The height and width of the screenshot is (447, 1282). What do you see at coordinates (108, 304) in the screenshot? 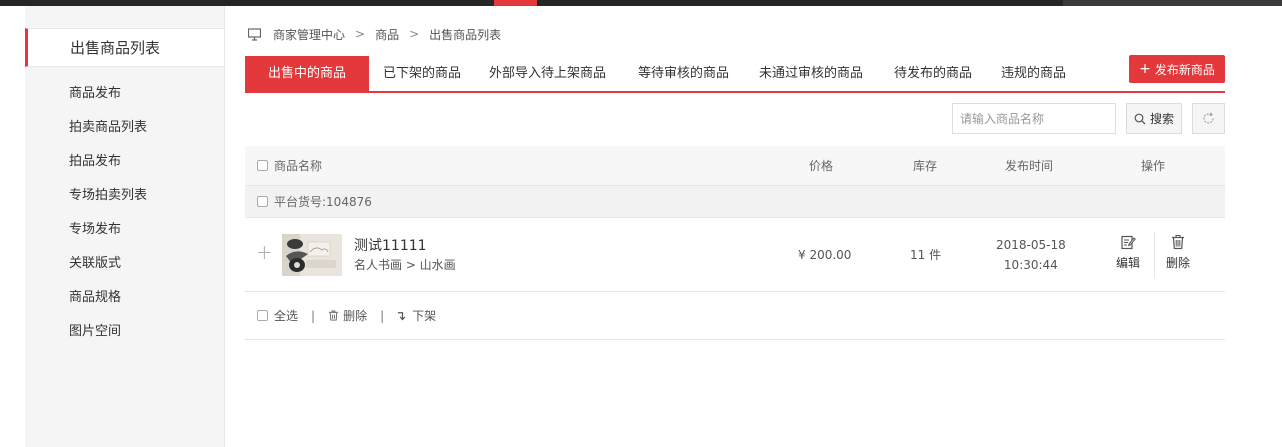
I see `sidebar-item-product-spec: 商品规格` at bounding box center [108, 304].